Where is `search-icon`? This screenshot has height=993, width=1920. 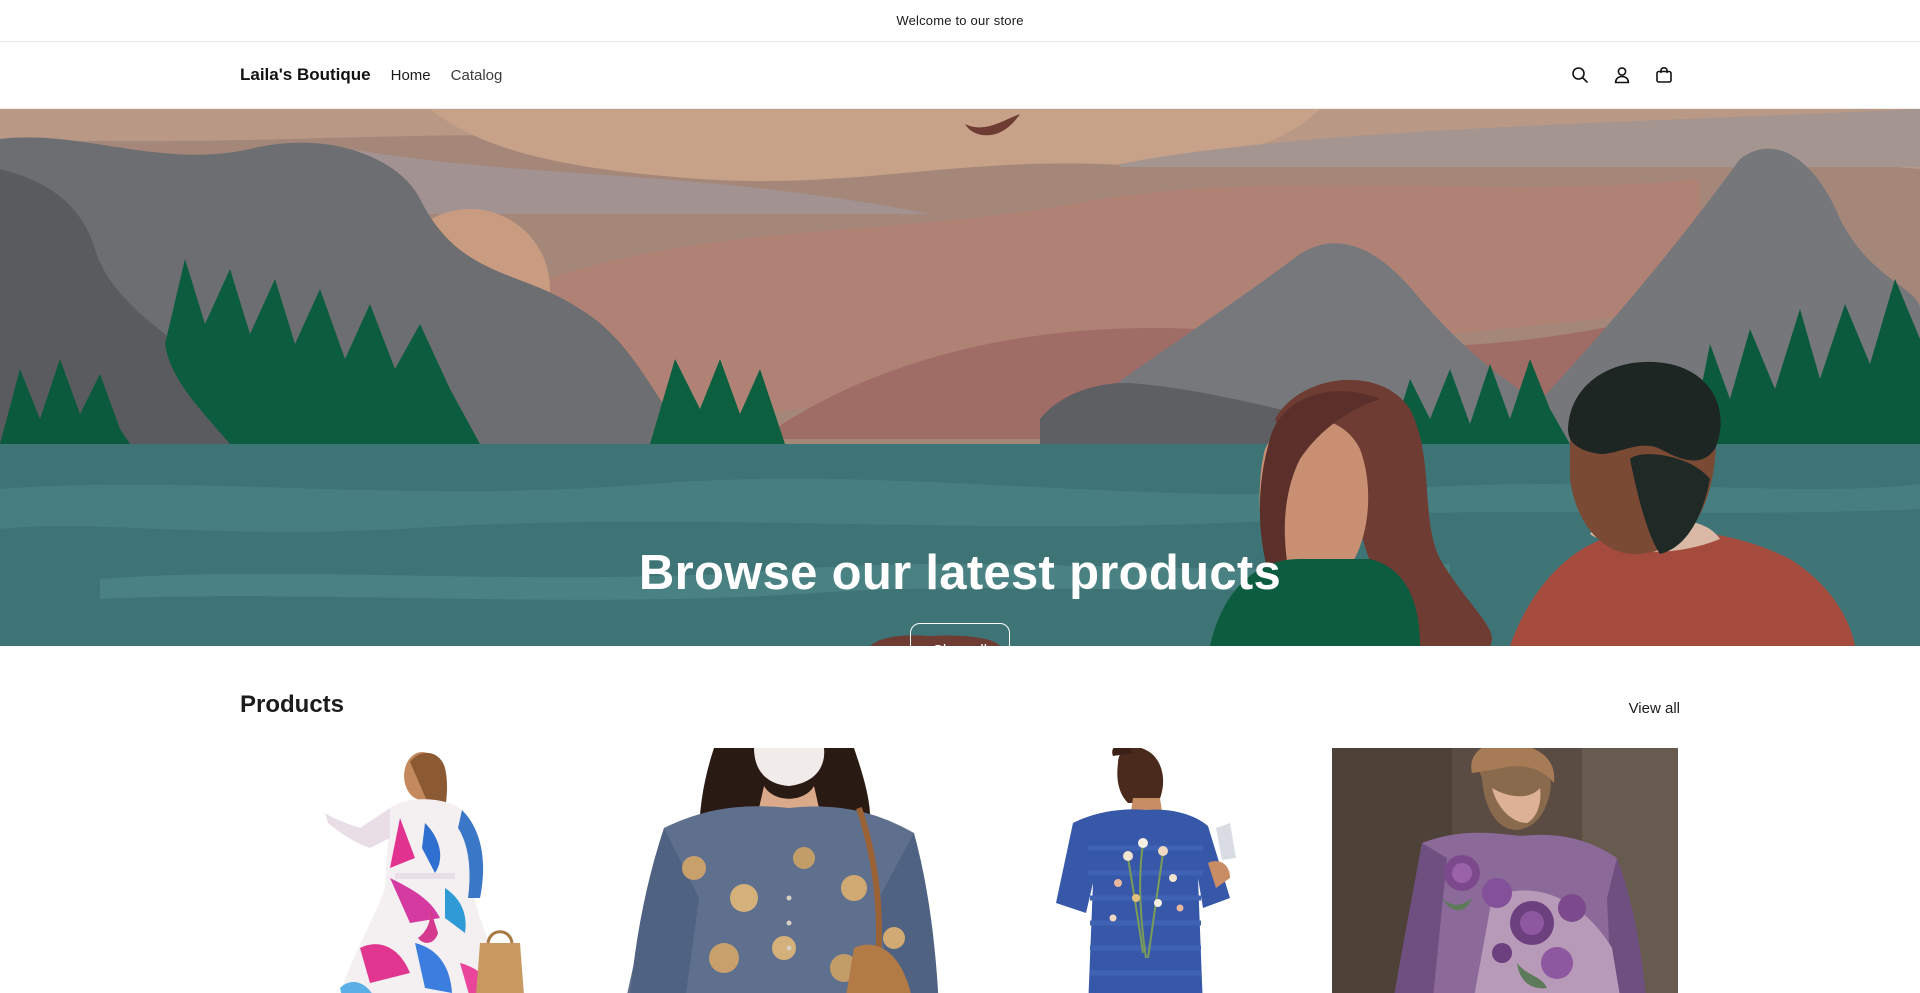 search-icon is located at coordinates (1580, 75).